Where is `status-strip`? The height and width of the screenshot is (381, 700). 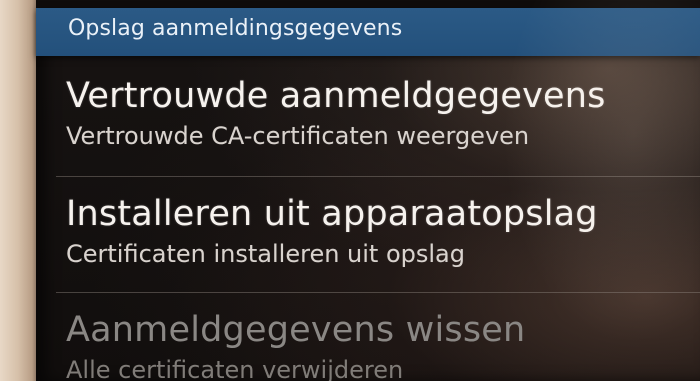
status-strip is located at coordinates (368, 4).